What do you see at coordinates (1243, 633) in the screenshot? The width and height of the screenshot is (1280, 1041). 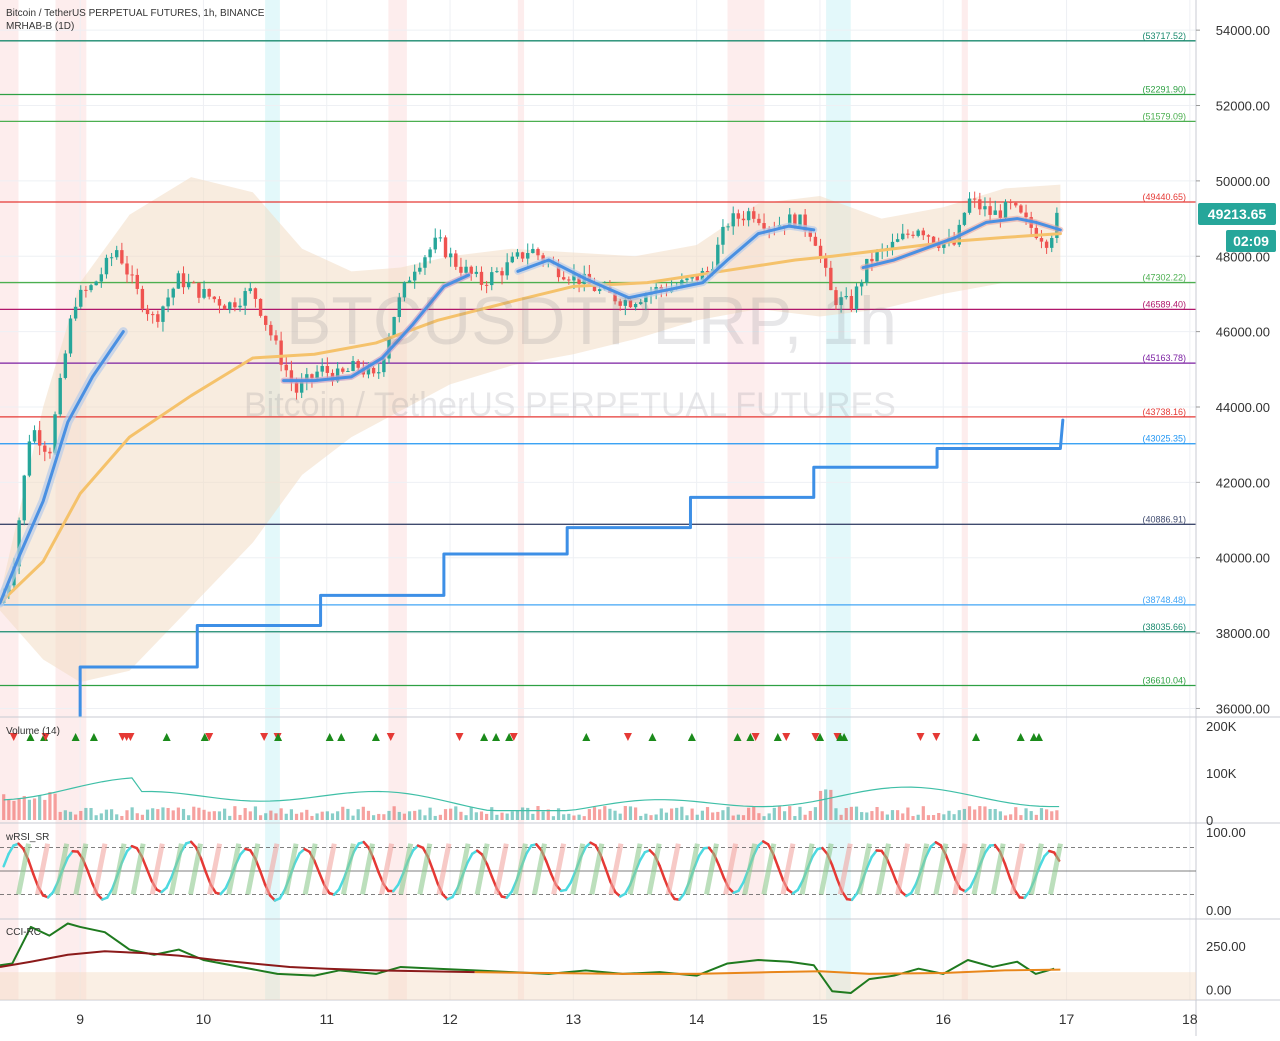 I see `y-tick-label-8: 38000.00` at bounding box center [1243, 633].